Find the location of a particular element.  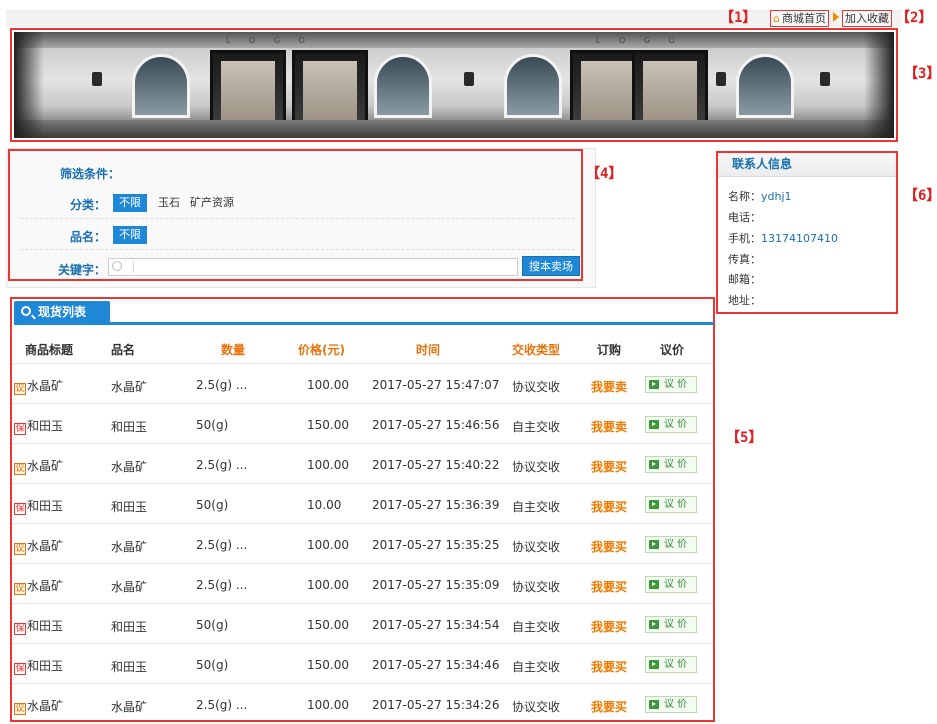

home-link: ⌂ 商城首页 is located at coordinates (799, 18).